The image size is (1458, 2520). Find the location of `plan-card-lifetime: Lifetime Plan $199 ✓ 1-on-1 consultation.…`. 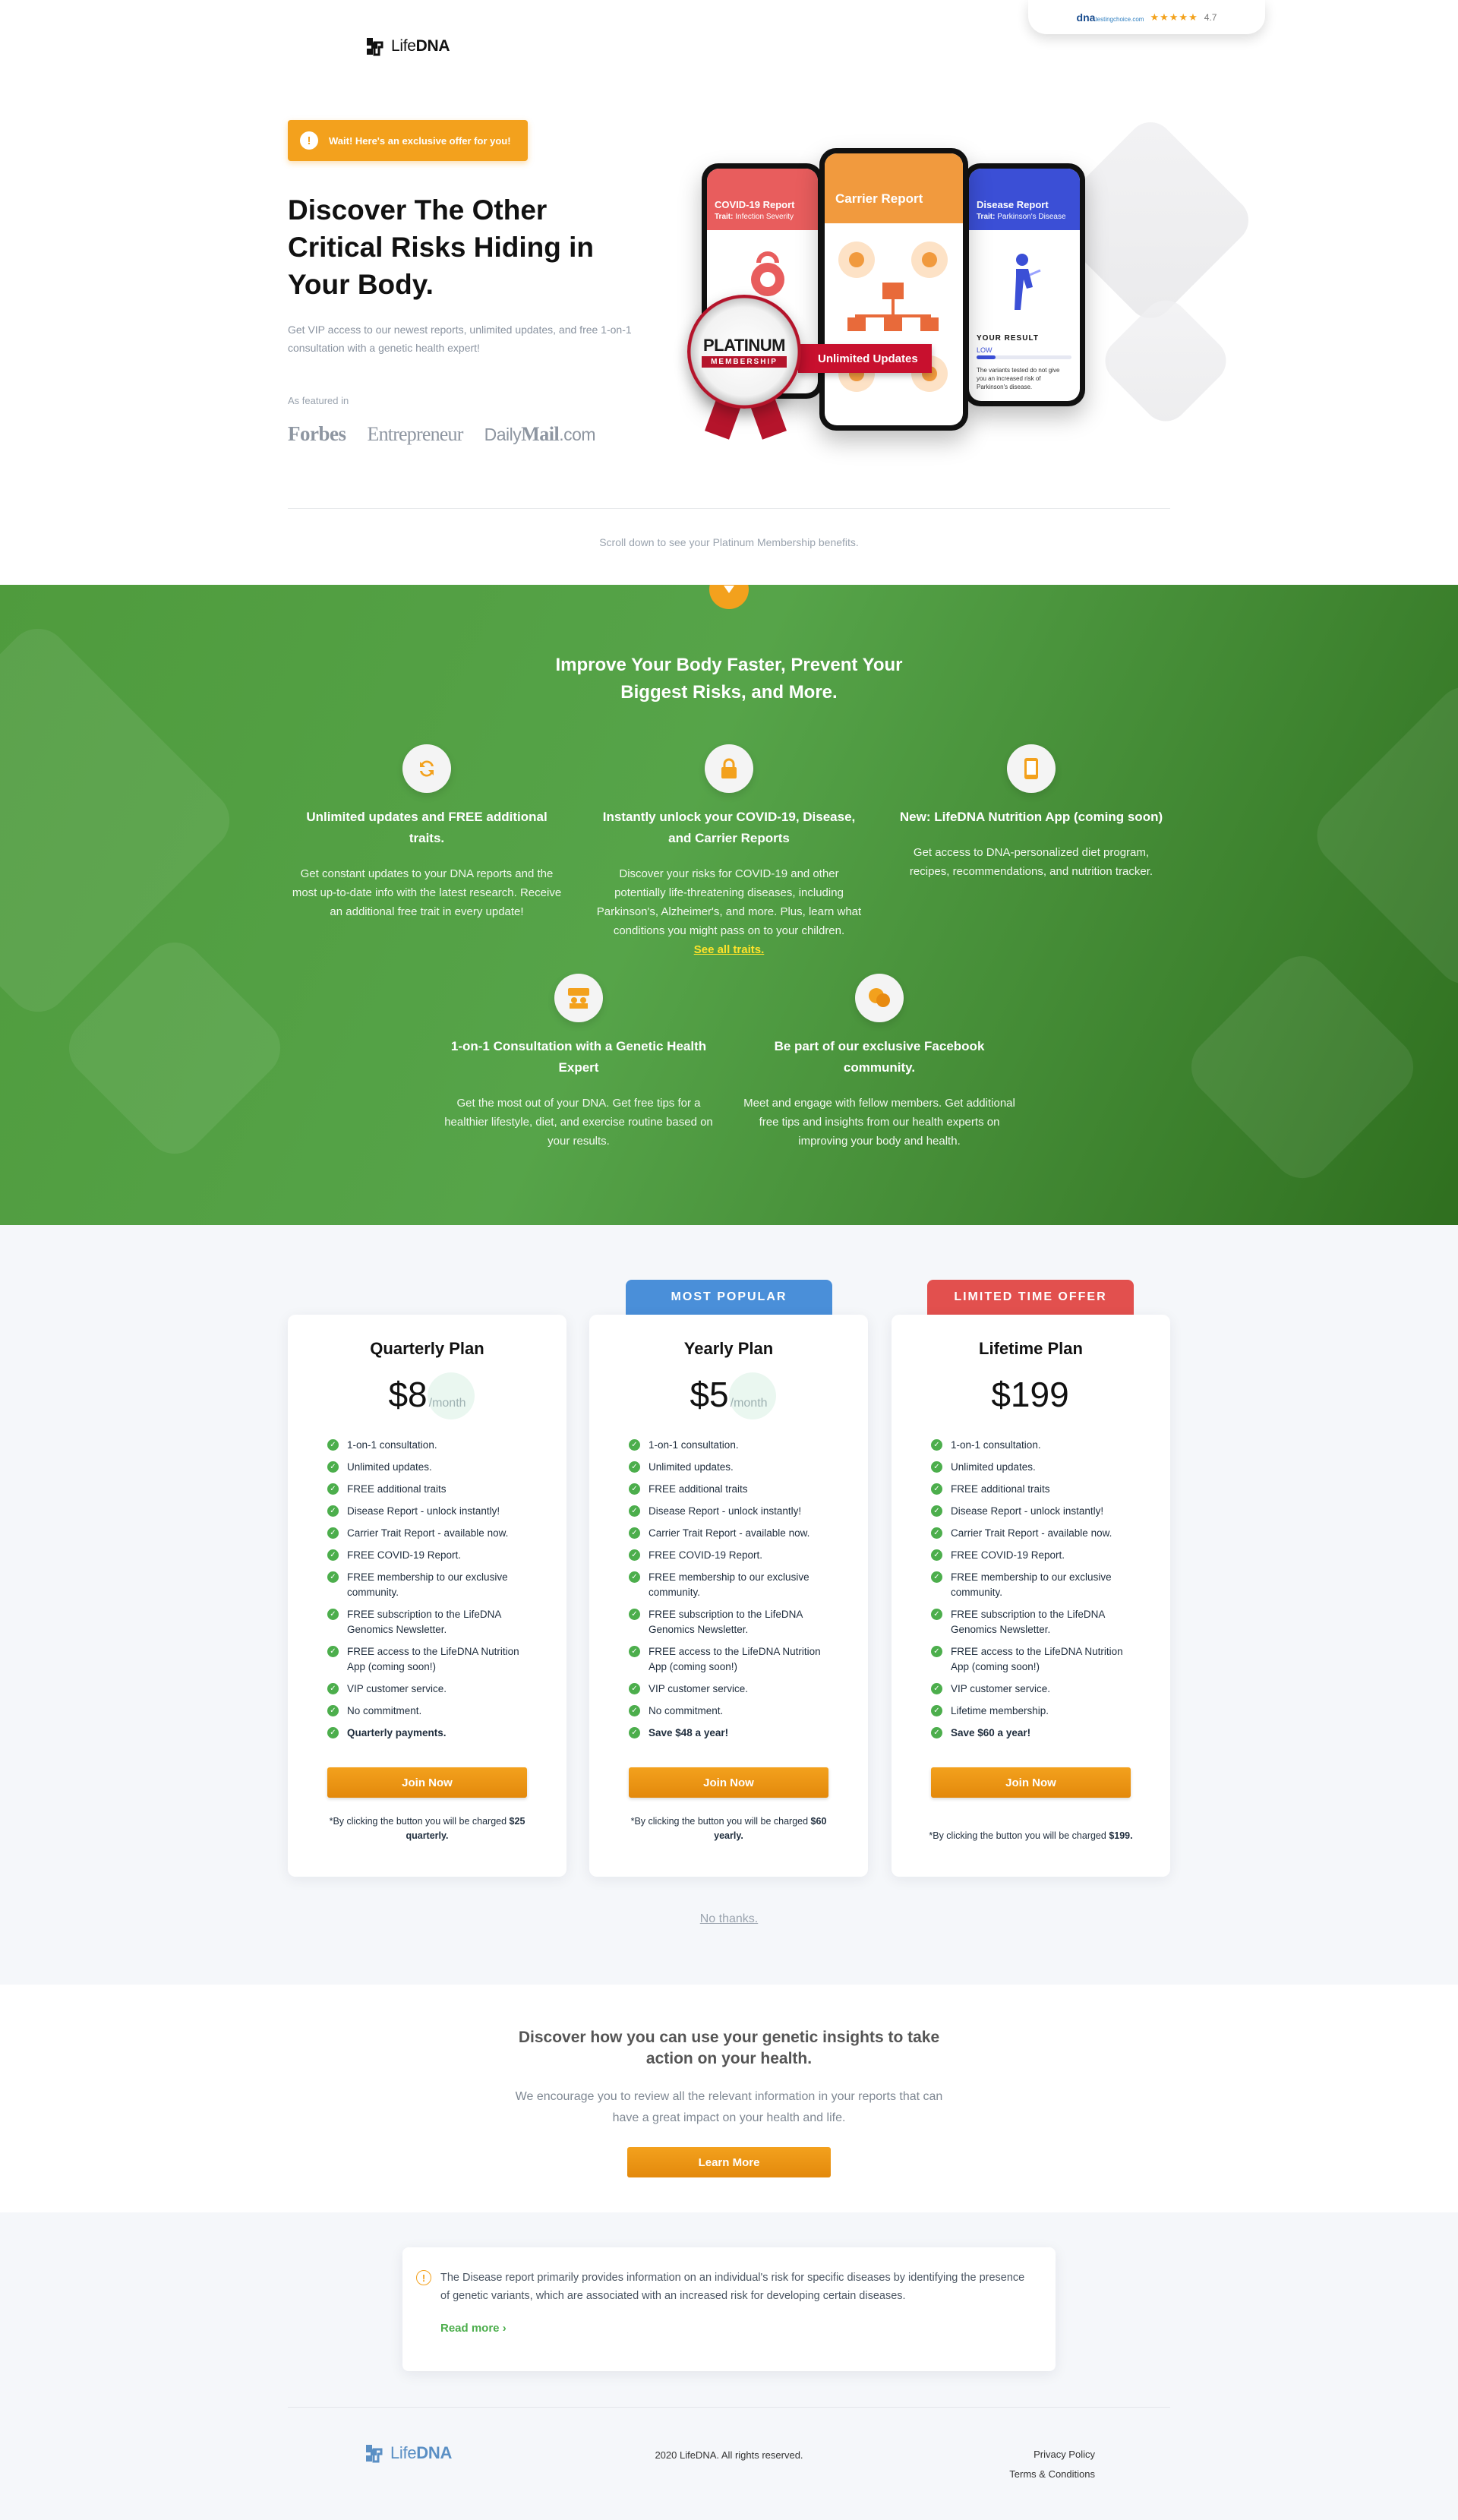

plan-card-lifetime: Lifetime Plan $199 ✓ 1-on-1 consultation.… is located at coordinates (1031, 1596).